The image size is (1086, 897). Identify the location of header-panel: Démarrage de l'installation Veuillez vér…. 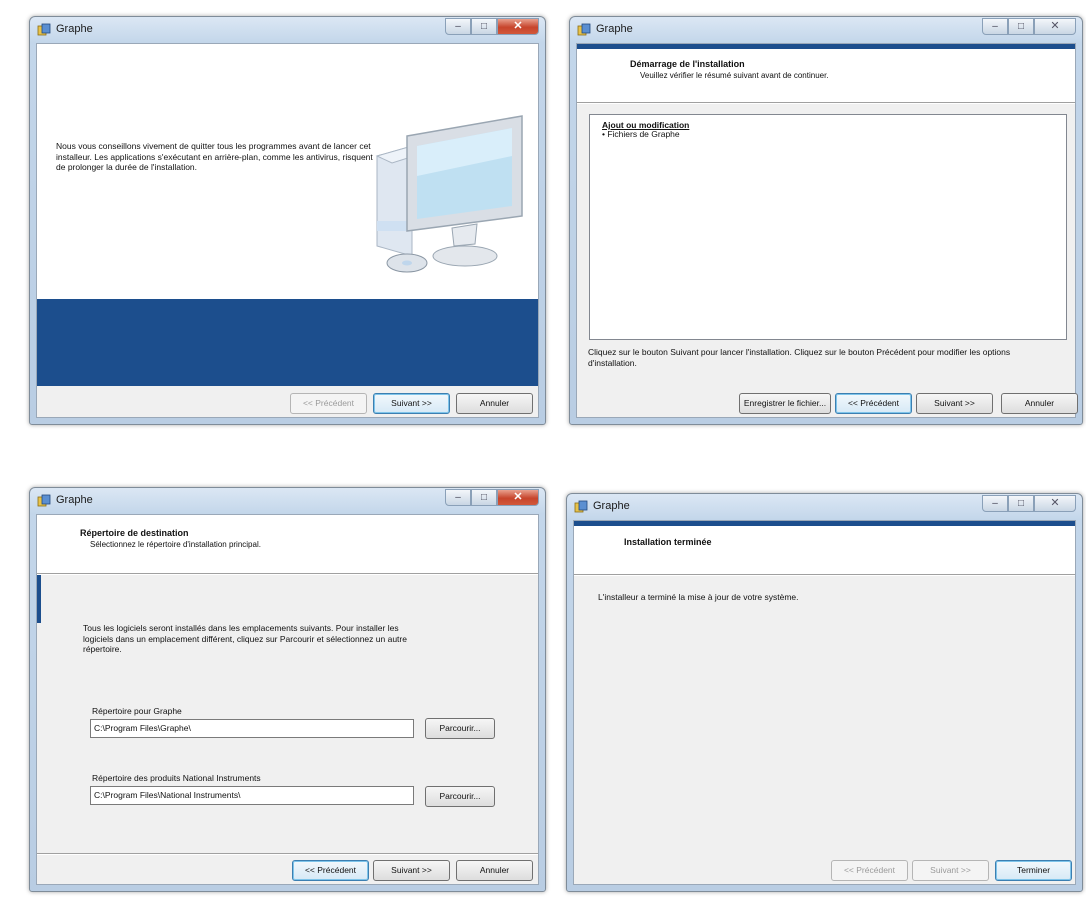
(826, 75).